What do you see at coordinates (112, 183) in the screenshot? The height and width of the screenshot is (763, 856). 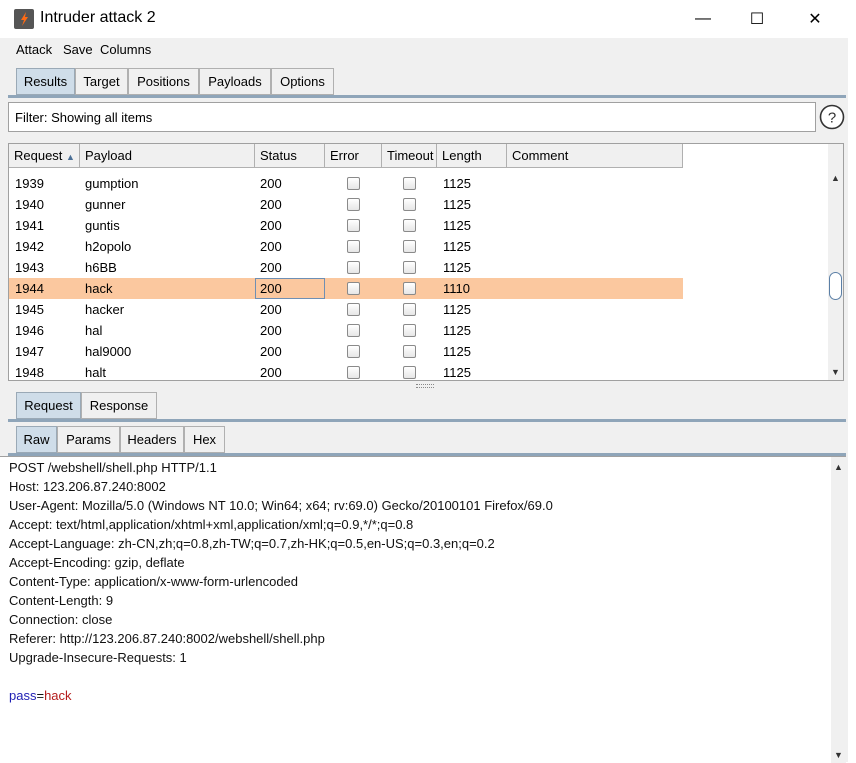 I see `cell-payload: gumption` at bounding box center [112, 183].